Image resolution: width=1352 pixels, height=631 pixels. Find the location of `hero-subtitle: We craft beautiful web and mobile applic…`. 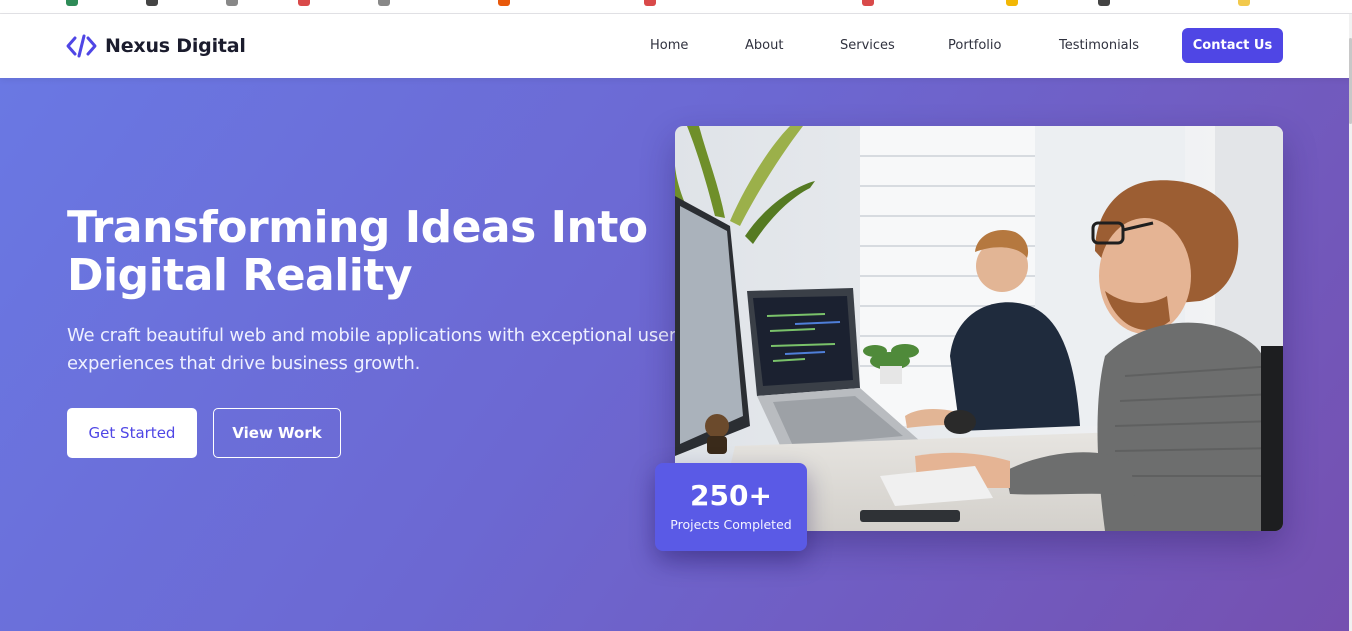

hero-subtitle: We craft beautiful web and mobile applic… is located at coordinates (372, 349).